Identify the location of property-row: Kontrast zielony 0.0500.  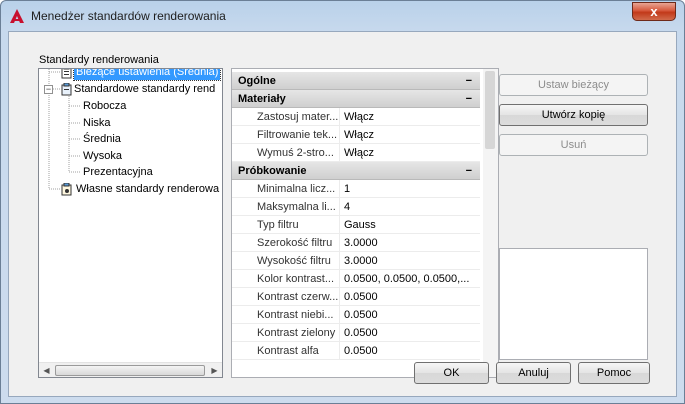
(356, 333).